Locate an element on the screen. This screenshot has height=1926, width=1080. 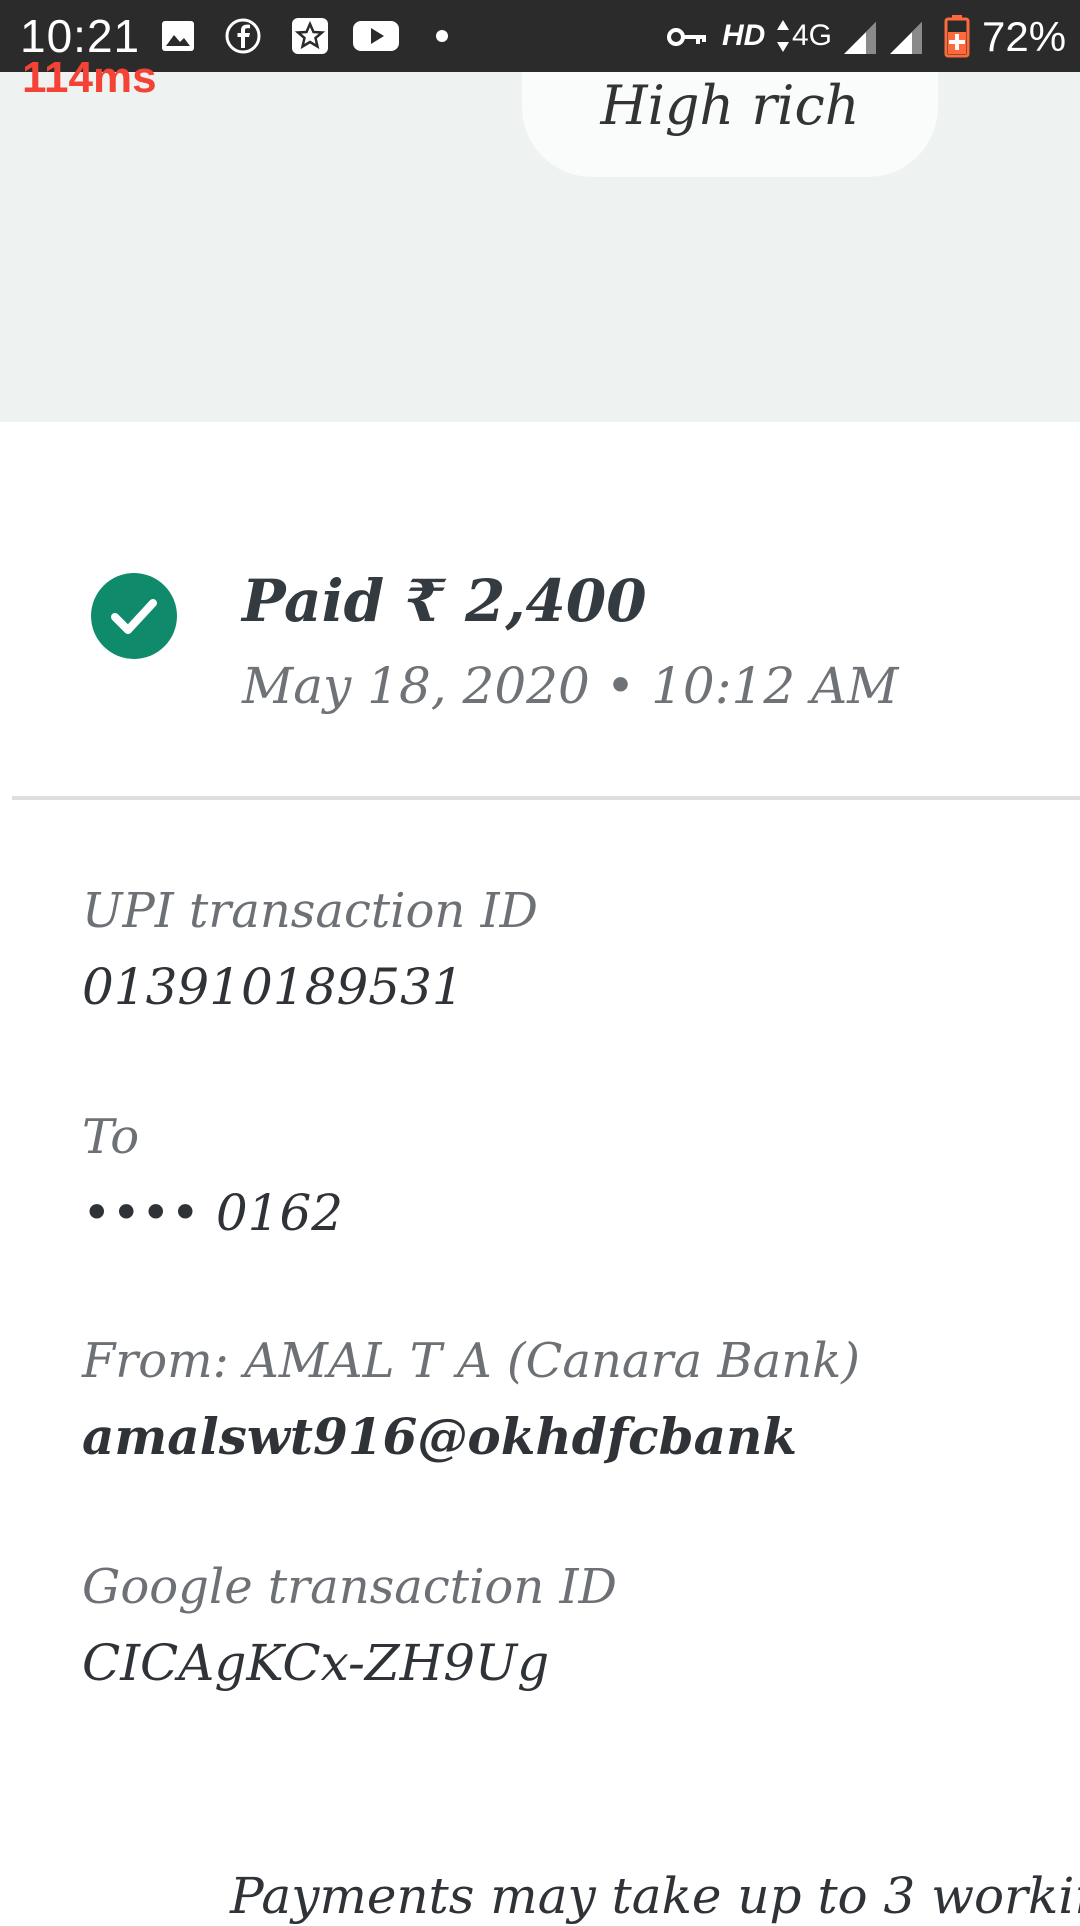
gallery-icon is located at coordinates (178, 36).